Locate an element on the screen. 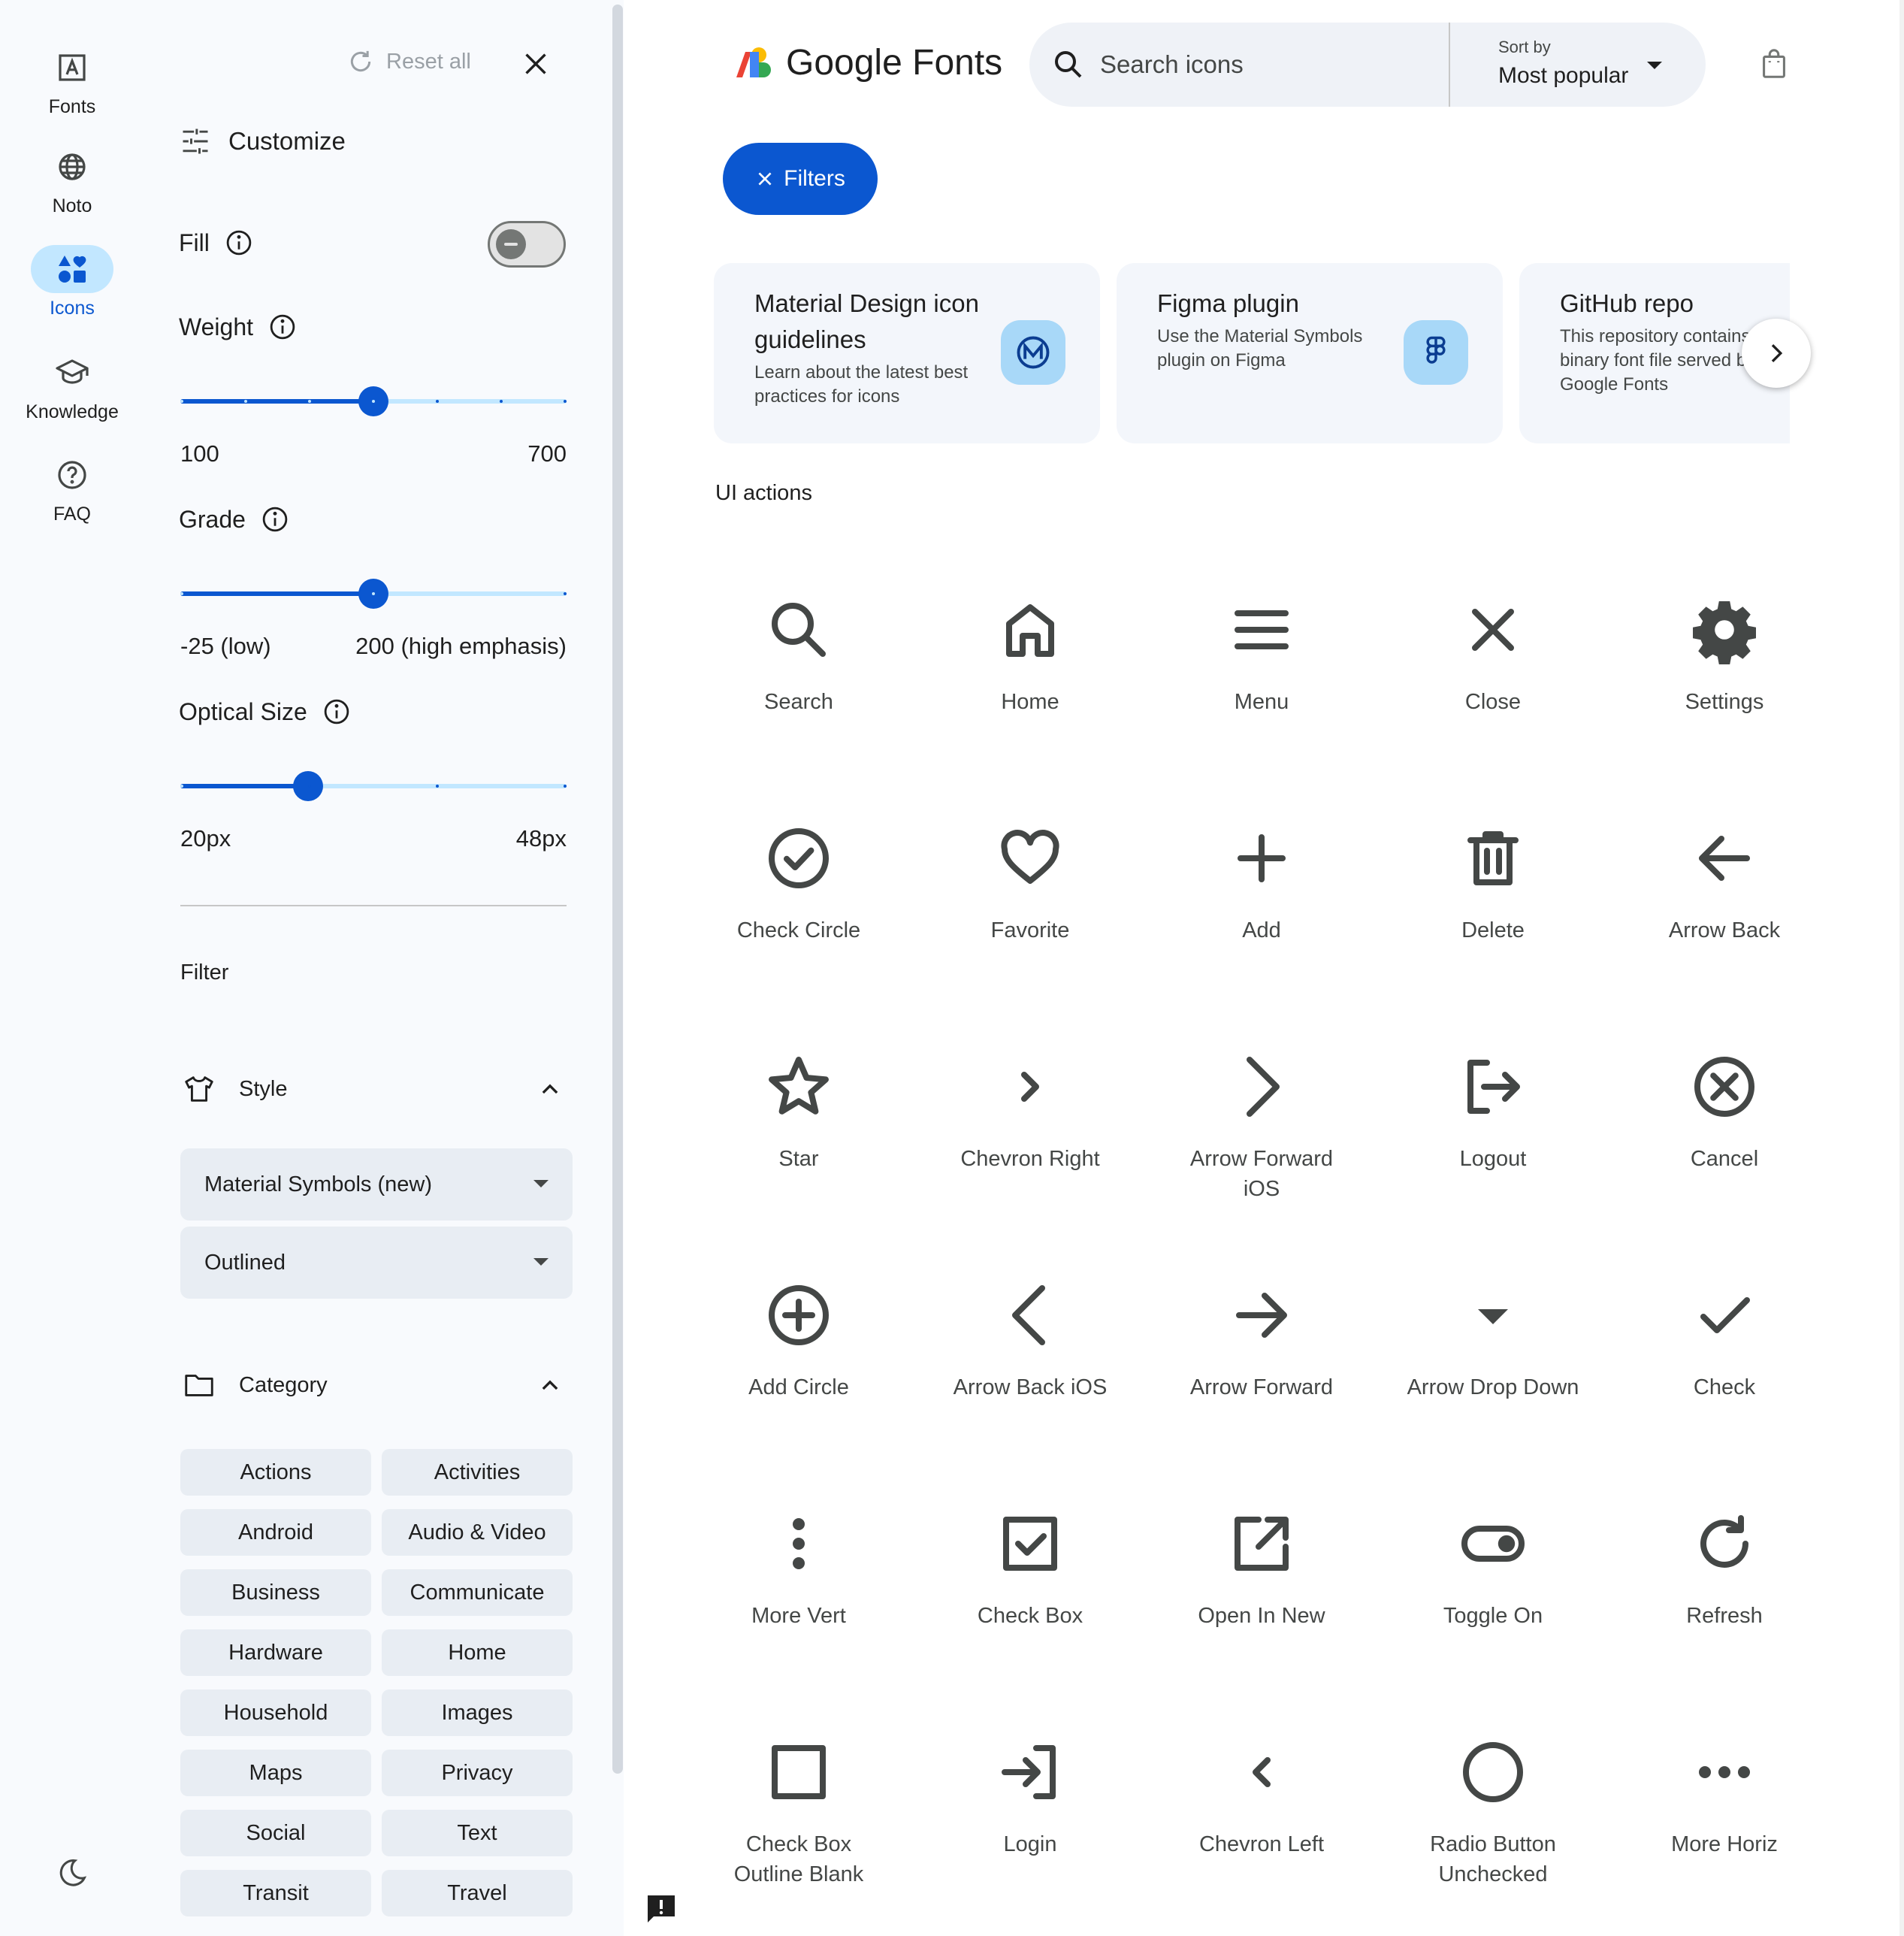 The height and width of the screenshot is (1936, 1904). icon-tile-open-in-new: Open In New is located at coordinates (1261, 1586).